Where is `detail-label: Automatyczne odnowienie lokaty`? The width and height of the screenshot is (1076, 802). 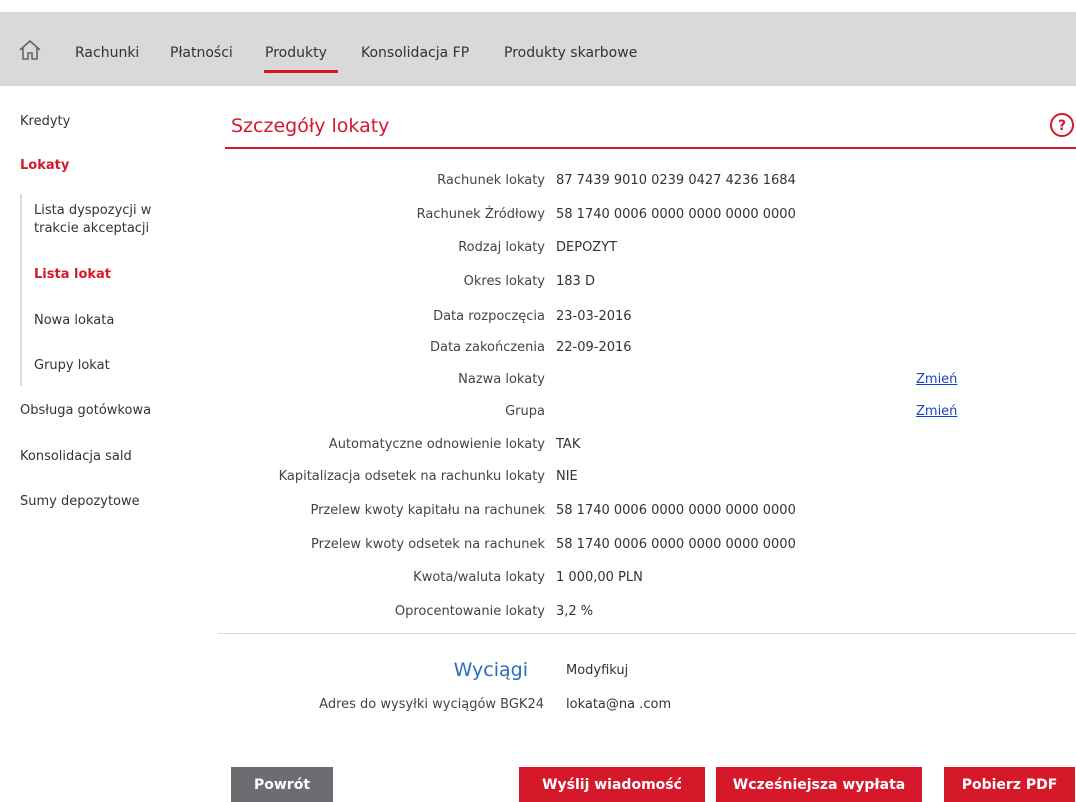
detail-label: Automatyczne odnowienie lokaty is located at coordinates (436, 444).